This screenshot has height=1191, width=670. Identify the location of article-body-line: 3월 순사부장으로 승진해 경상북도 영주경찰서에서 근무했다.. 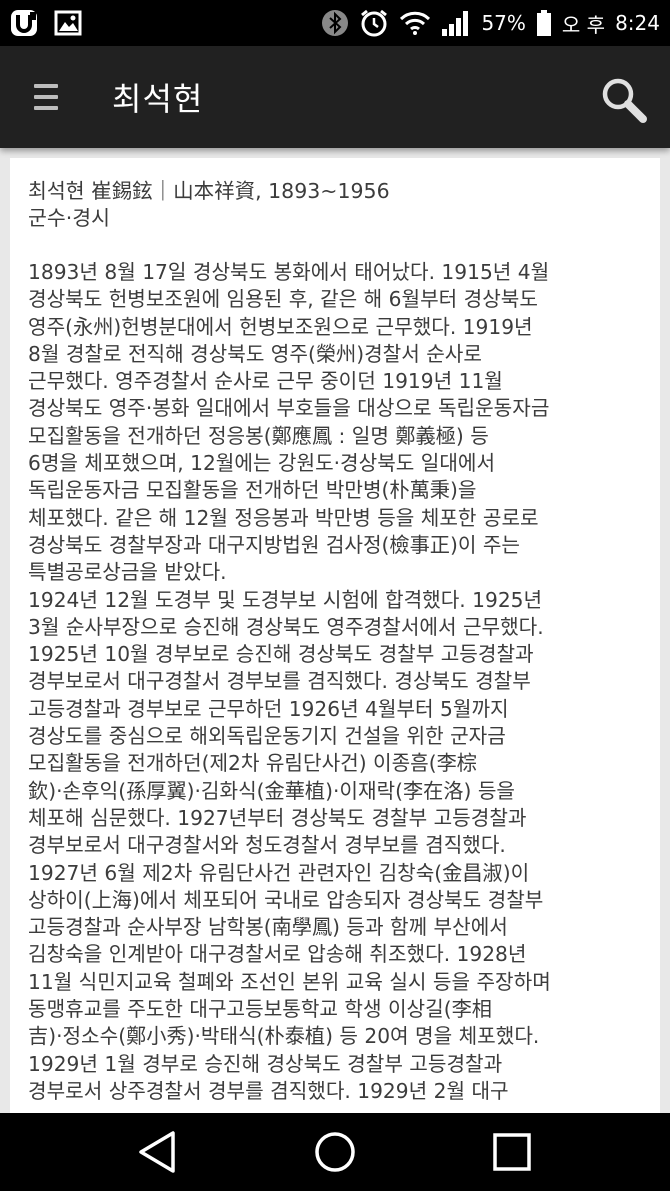
(286, 626).